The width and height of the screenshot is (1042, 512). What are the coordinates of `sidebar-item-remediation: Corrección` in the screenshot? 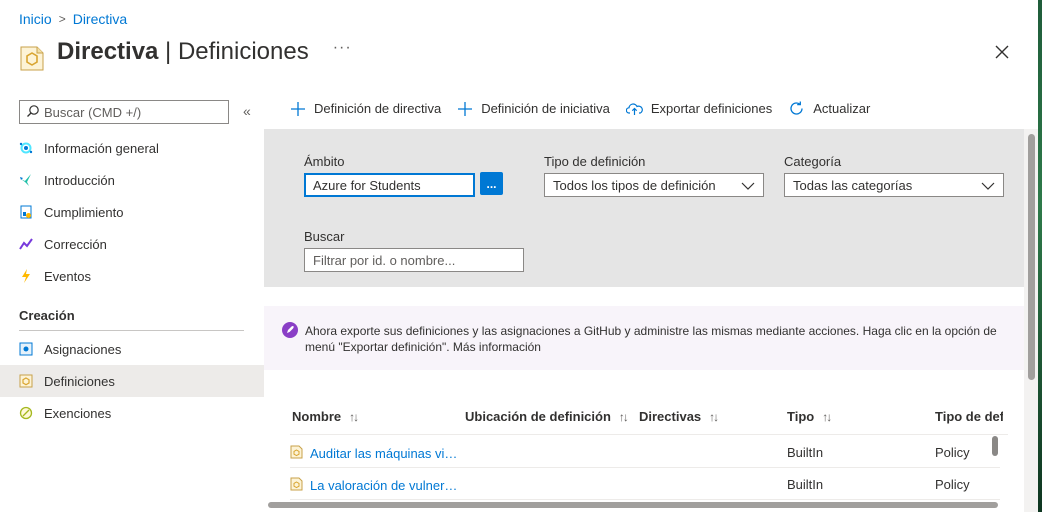 It's located at (132, 244).